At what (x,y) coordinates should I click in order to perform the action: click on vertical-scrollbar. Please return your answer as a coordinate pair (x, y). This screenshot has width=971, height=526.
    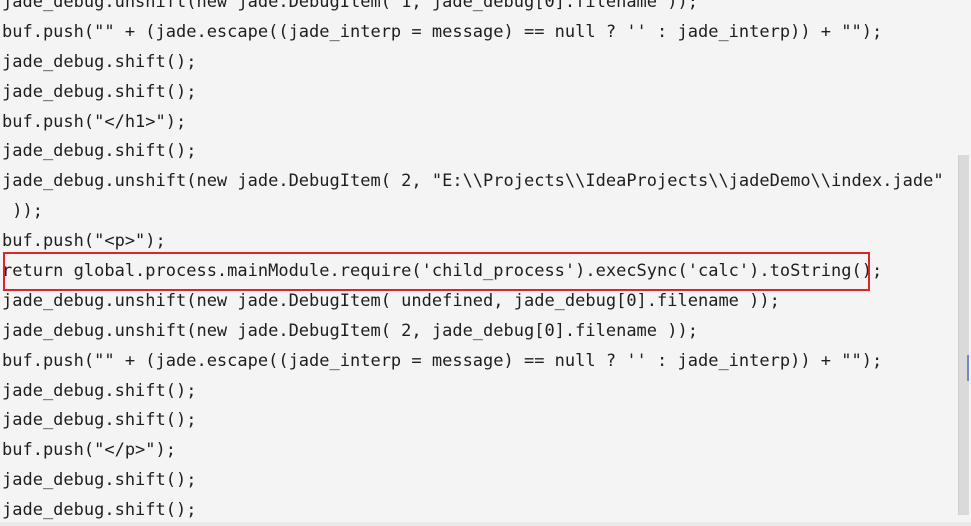
    Looking at the image, I should click on (963, 335).